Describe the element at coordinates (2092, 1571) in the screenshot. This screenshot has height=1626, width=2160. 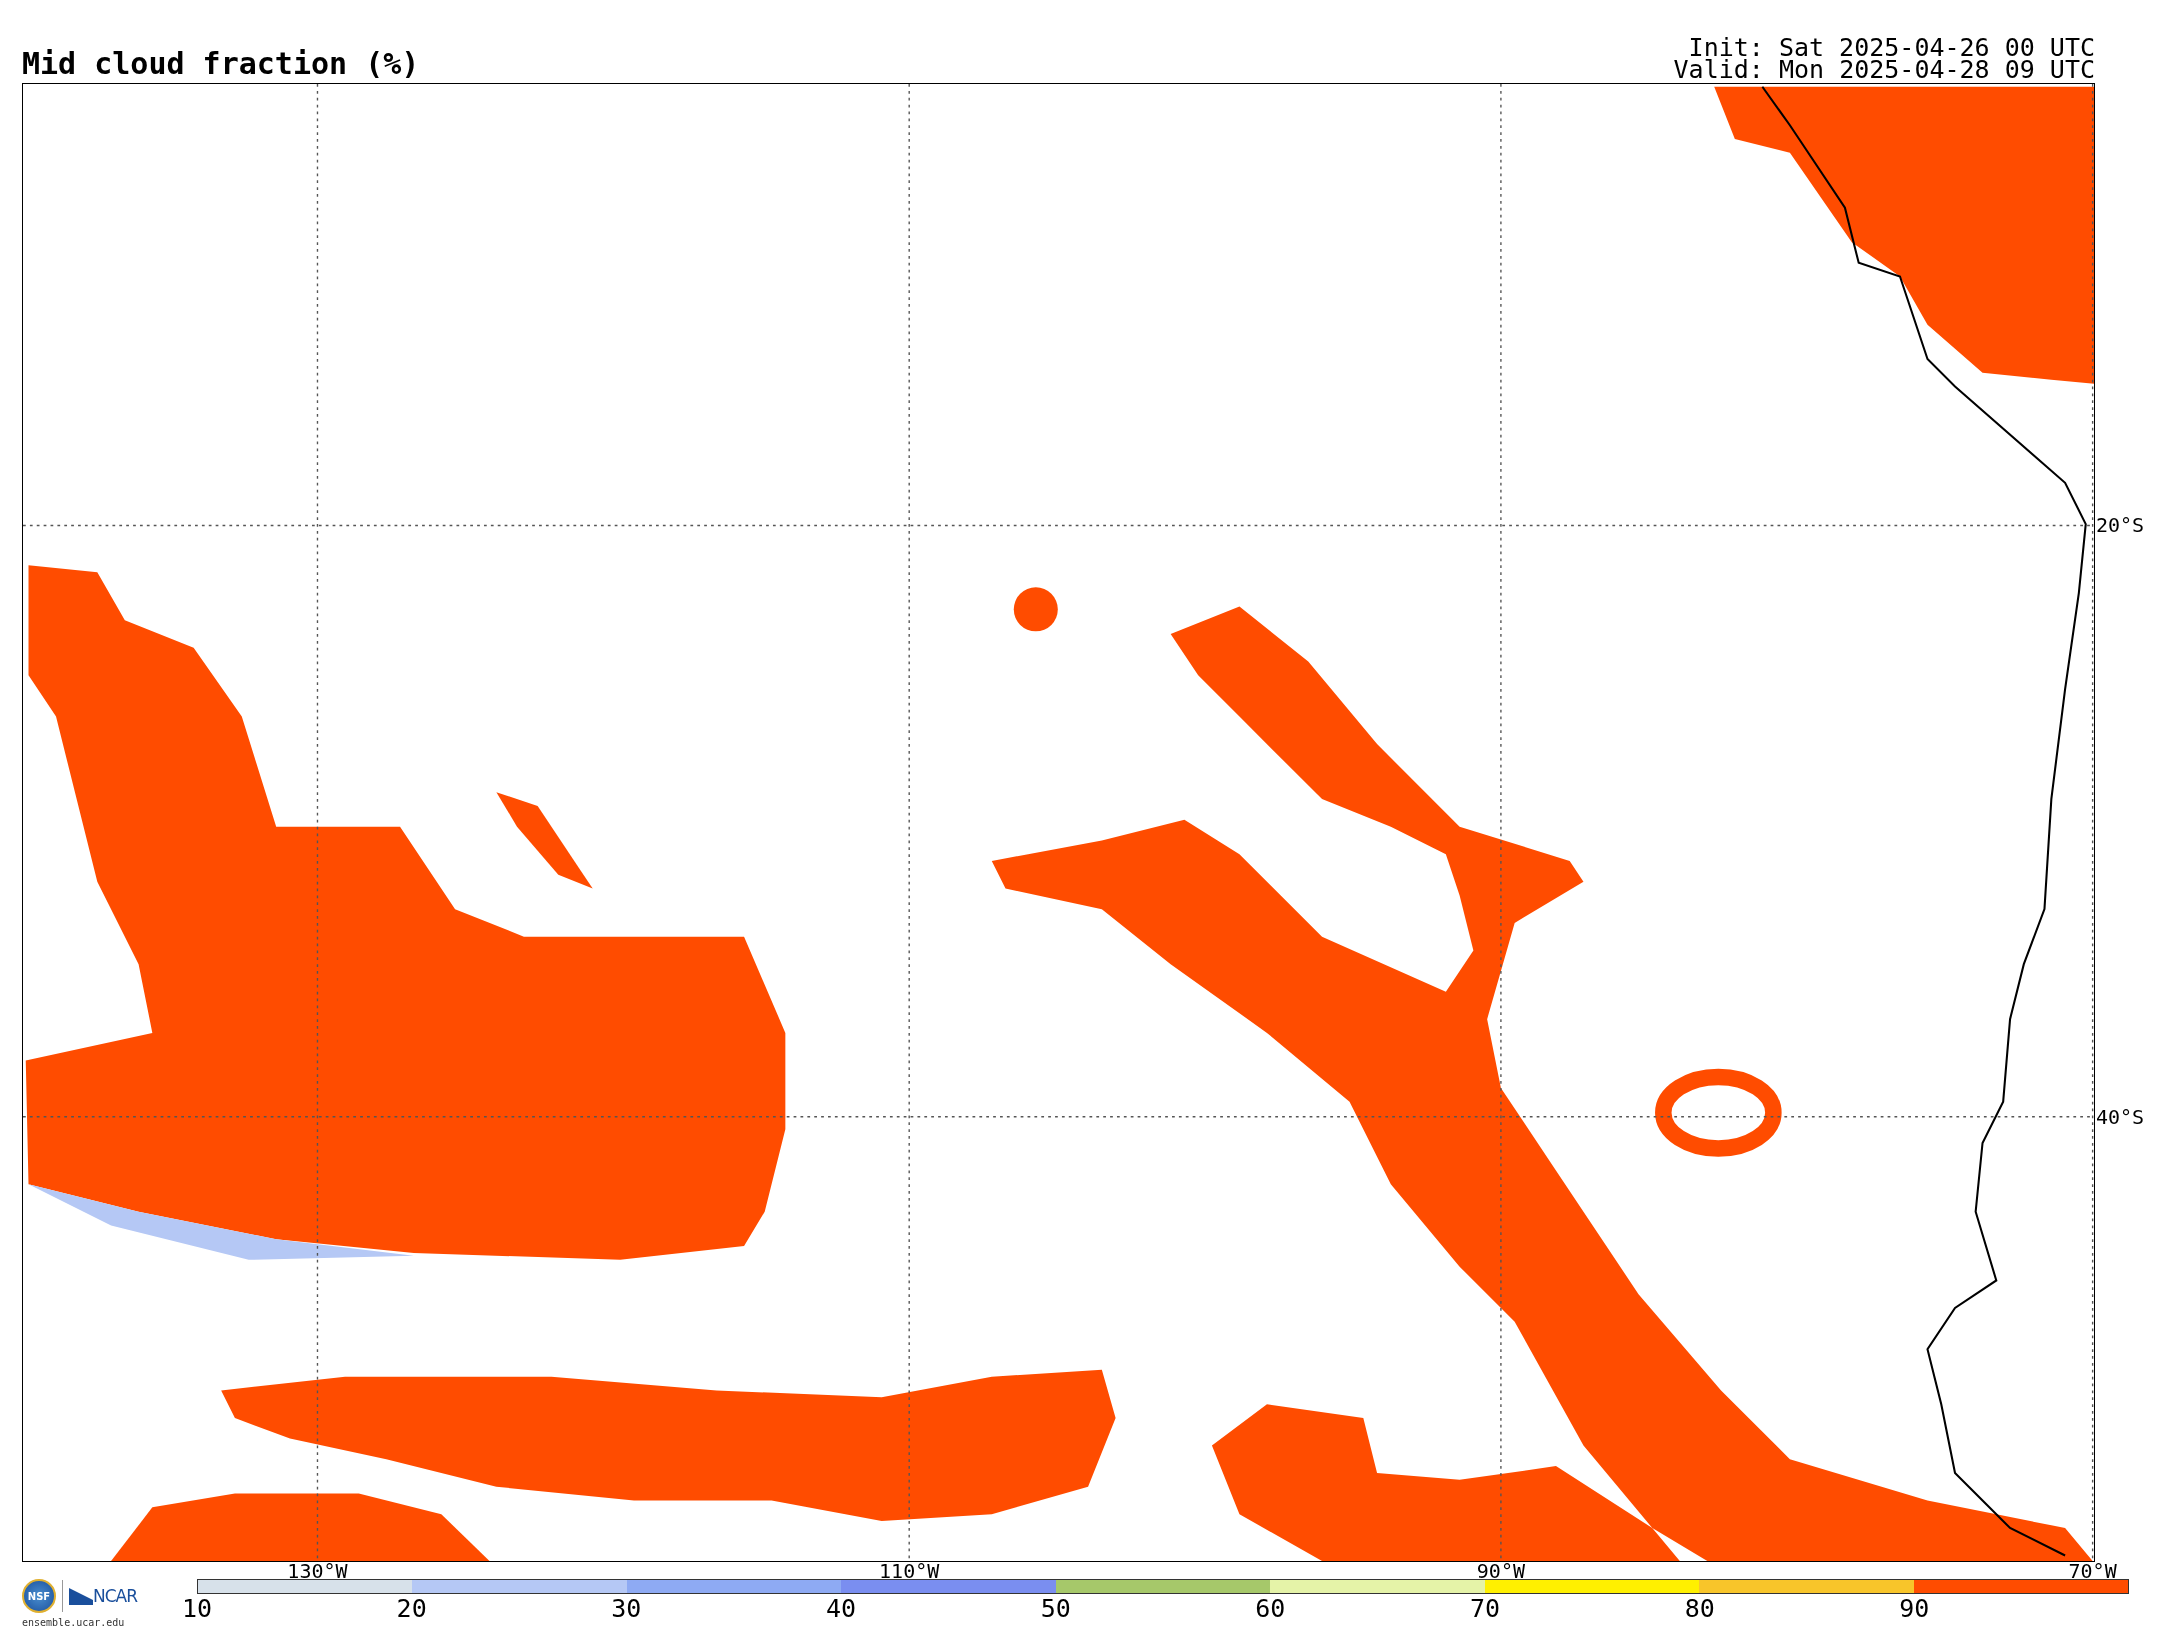
I see `longitude-label: 70°W` at that location.